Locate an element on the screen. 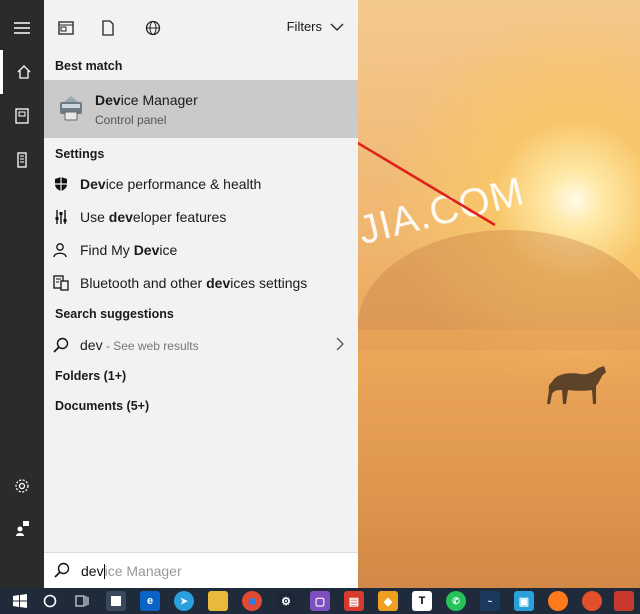 This screenshot has height=614, width=640. telegram-icon: ➤ is located at coordinates (184, 600).